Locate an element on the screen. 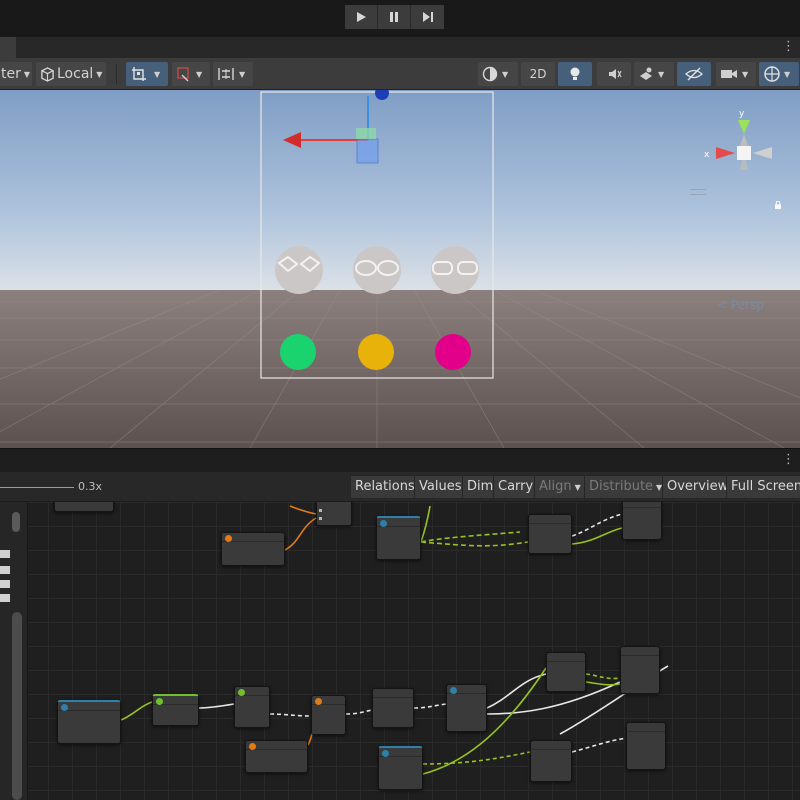 This screenshot has height=800, width=800. shading-mode-dropdown: ▼ is located at coordinates (498, 74).